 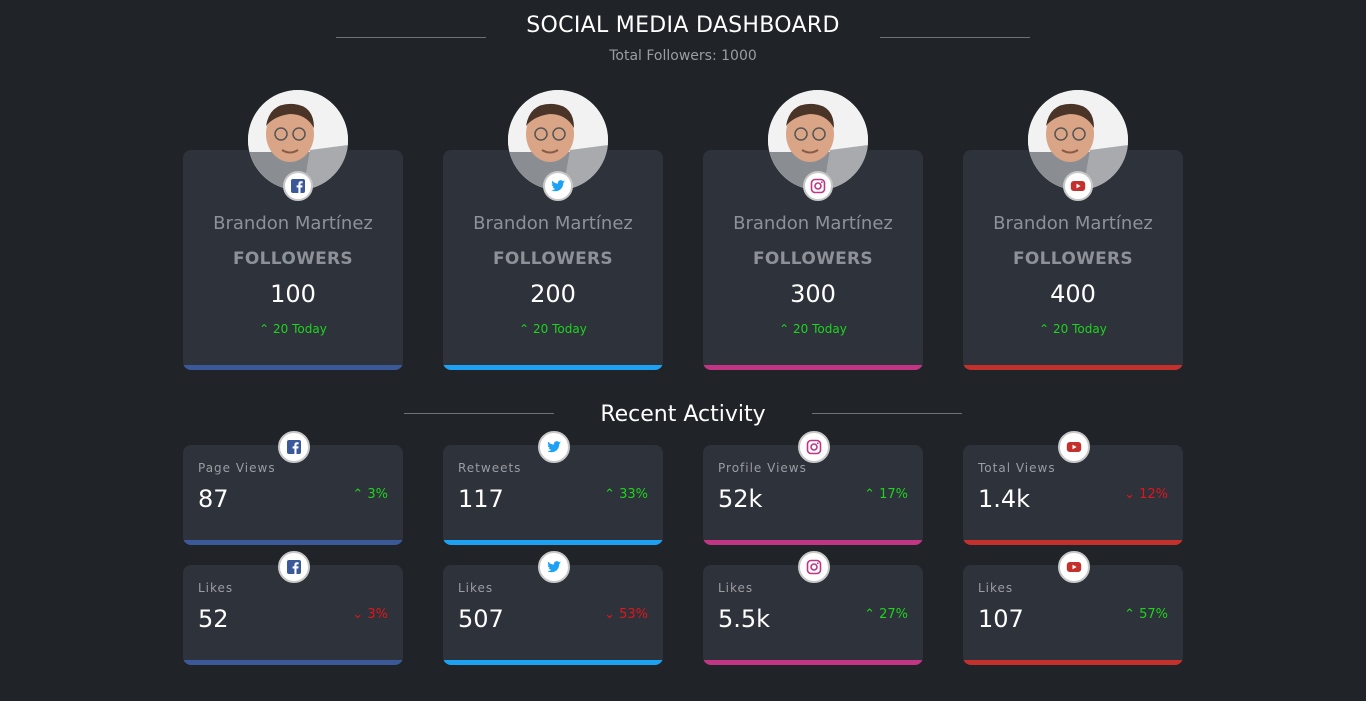 I want to click on activity-change: ⌃ 57%, so click(x=1146, y=614).